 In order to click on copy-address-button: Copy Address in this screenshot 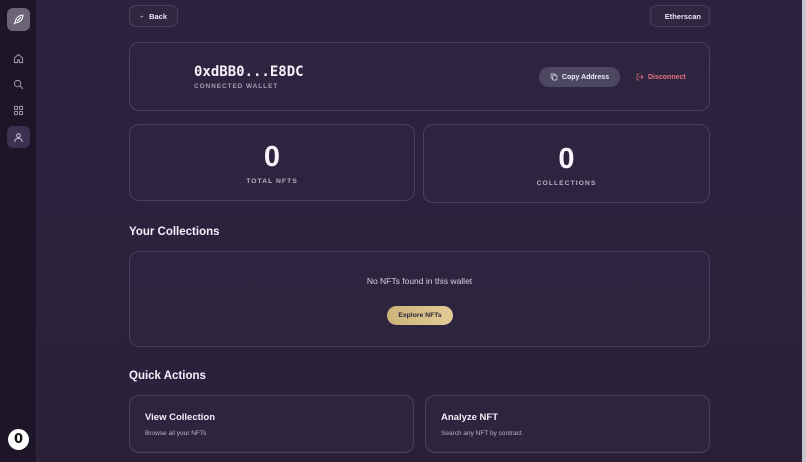, I will do `click(579, 77)`.